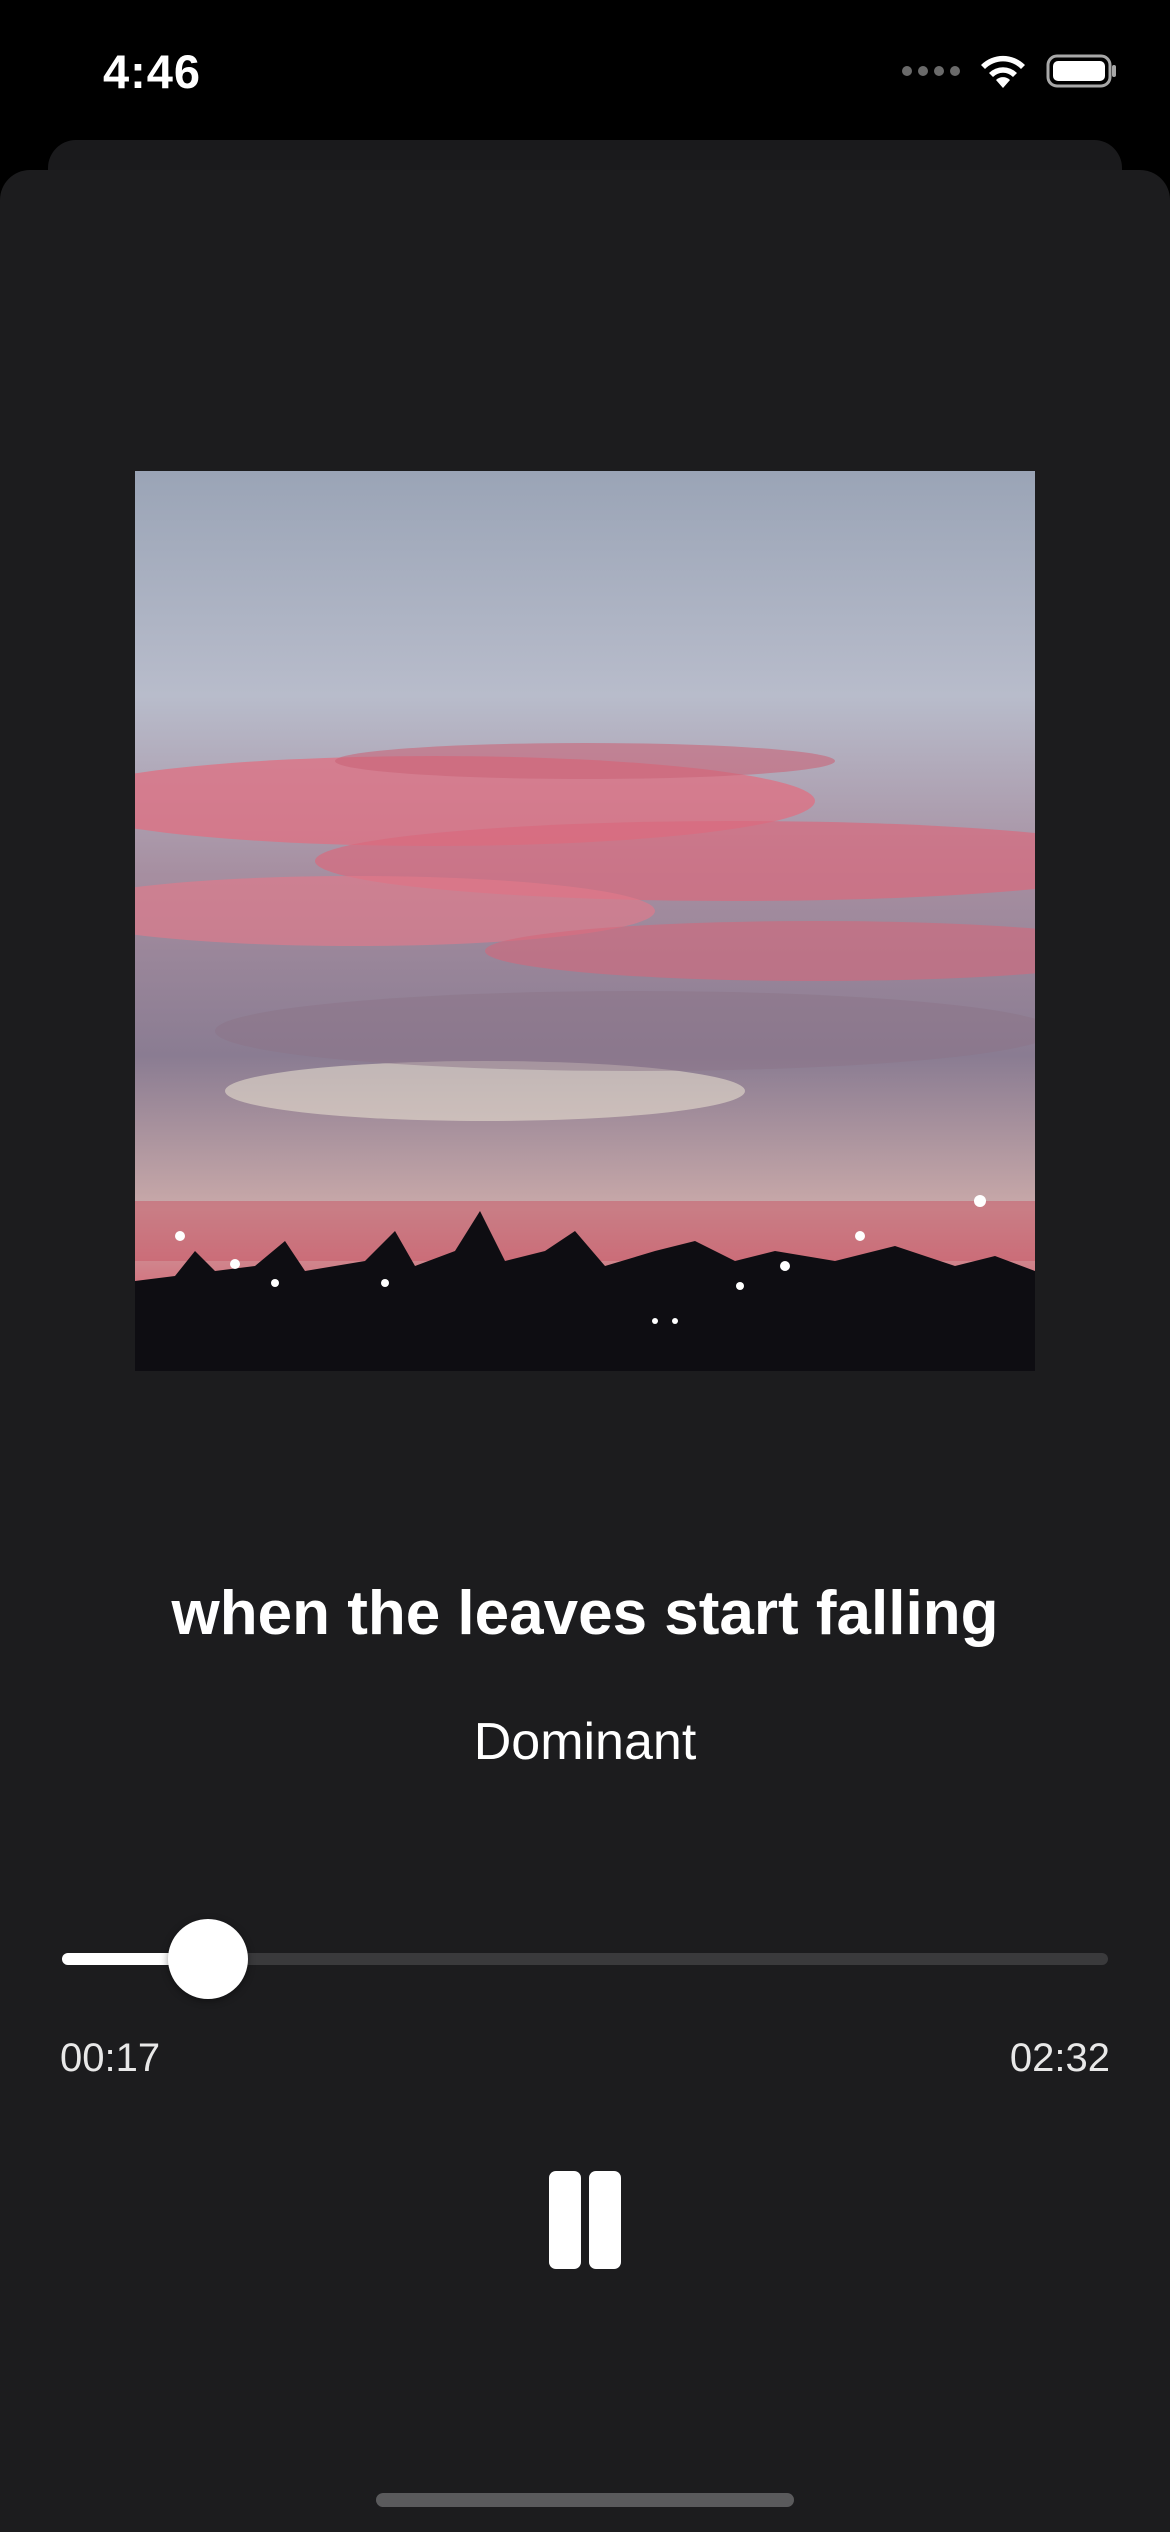 This screenshot has height=2532, width=1170. I want to click on elapsed-time: 00:17, so click(110, 2058).